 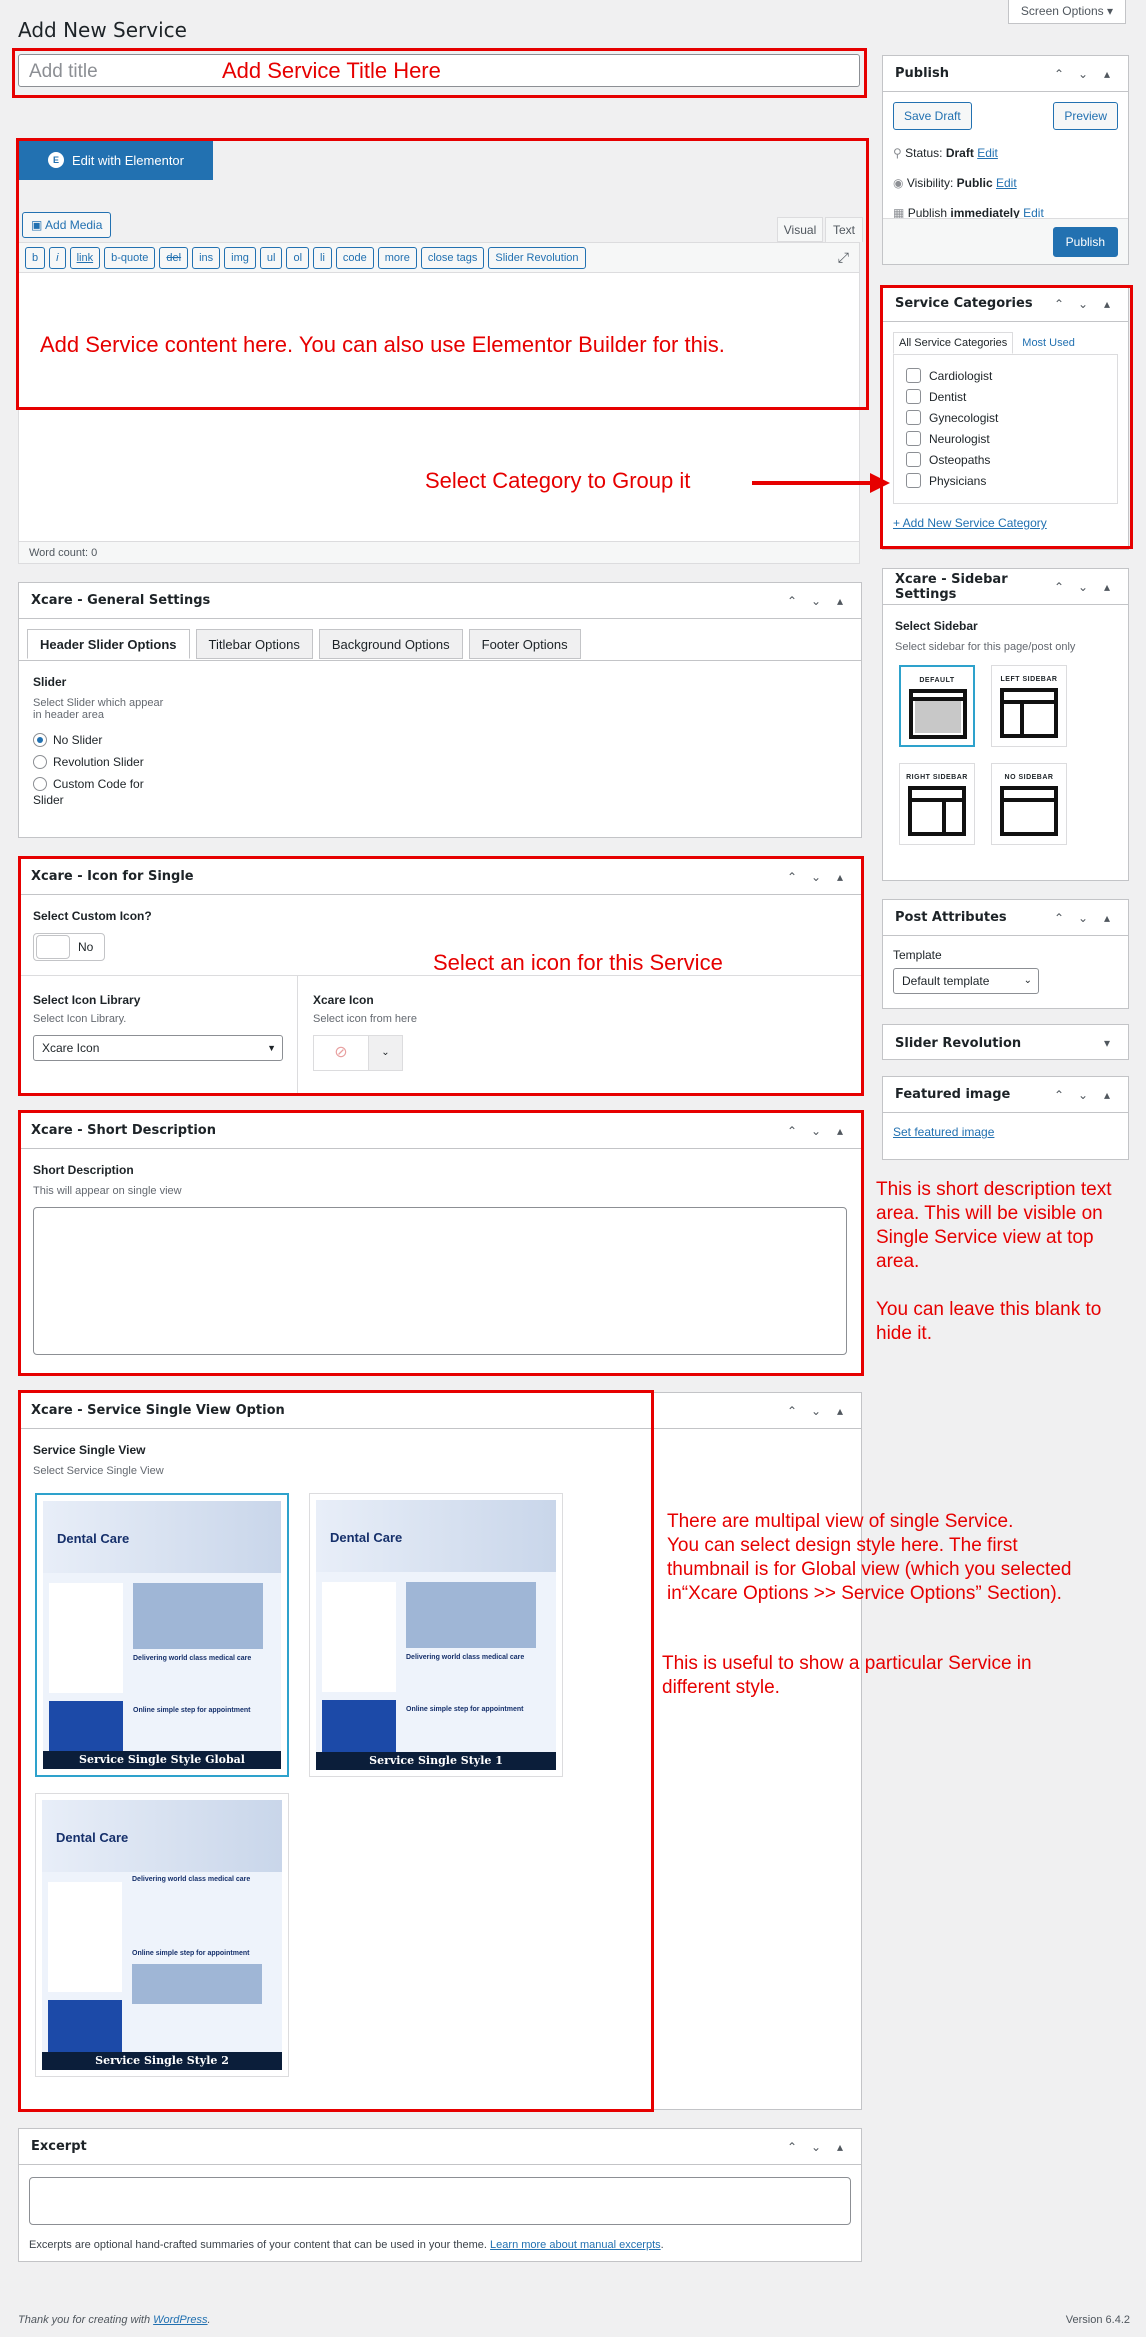 What do you see at coordinates (35, 258) in the screenshot?
I see `qt-button: b` at bounding box center [35, 258].